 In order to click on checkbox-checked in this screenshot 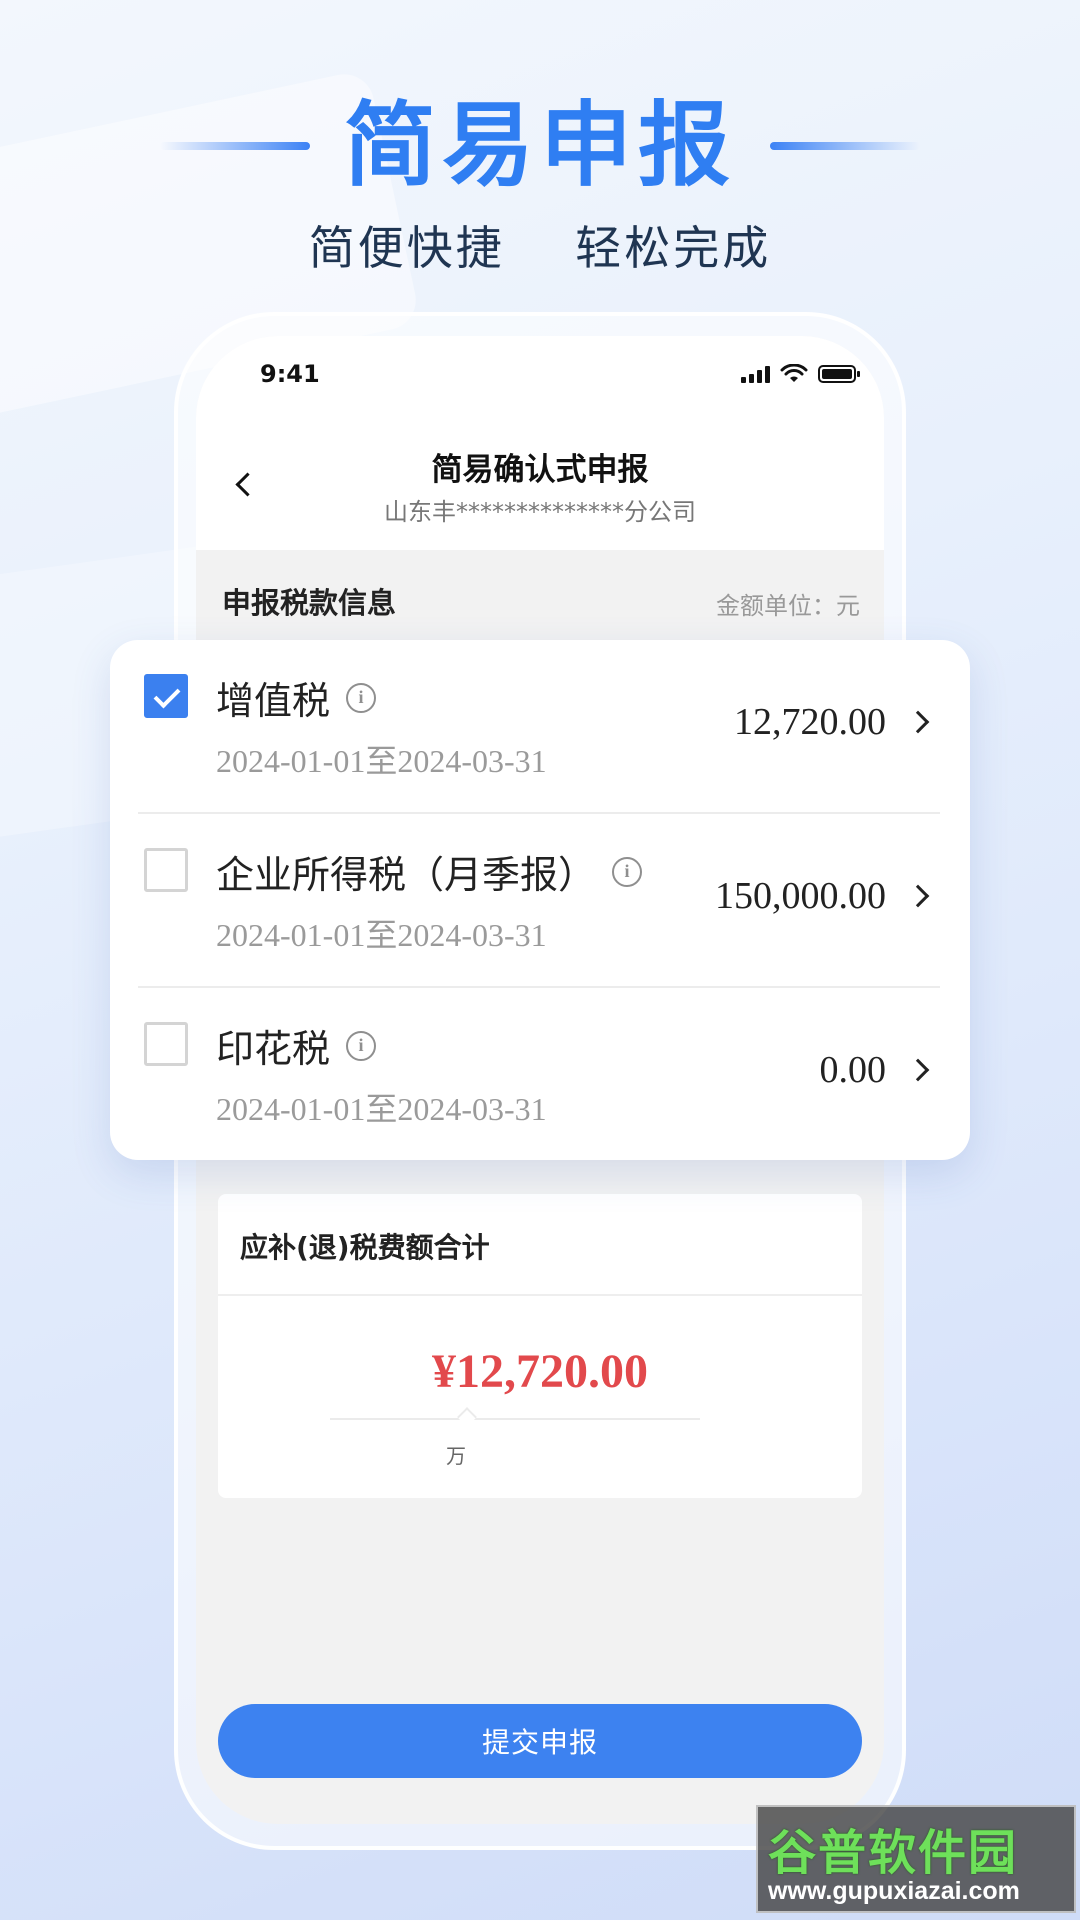, I will do `click(166, 696)`.